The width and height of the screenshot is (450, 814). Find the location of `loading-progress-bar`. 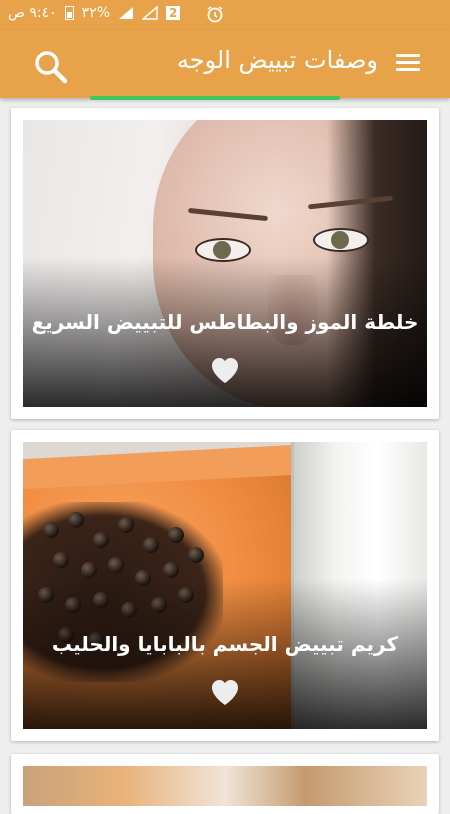

loading-progress-bar is located at coordinates (225, 98).